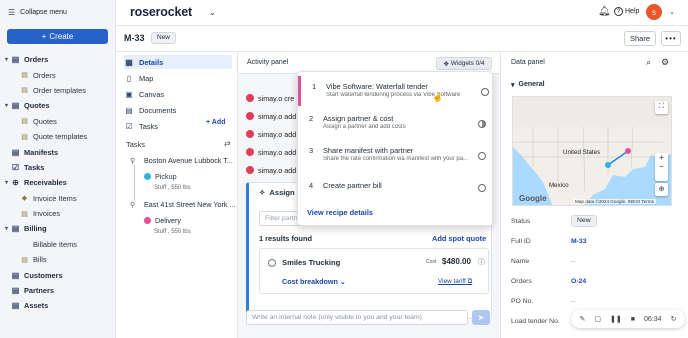 The image size is (688, 338). Describe the element at coordinates (531, 84) in the screenshot. I see `general-label: General` at that location.